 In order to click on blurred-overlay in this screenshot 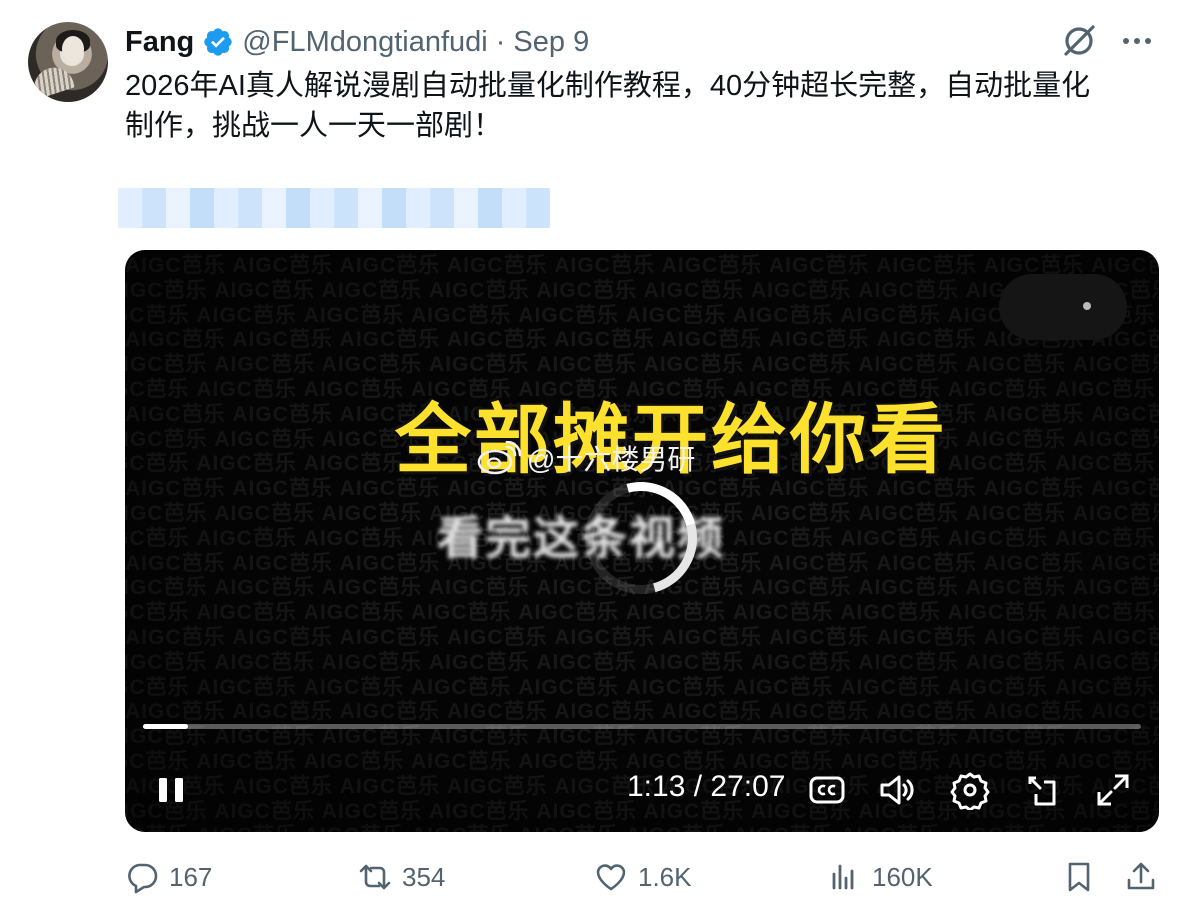, I will do `click(1063, 307)`.